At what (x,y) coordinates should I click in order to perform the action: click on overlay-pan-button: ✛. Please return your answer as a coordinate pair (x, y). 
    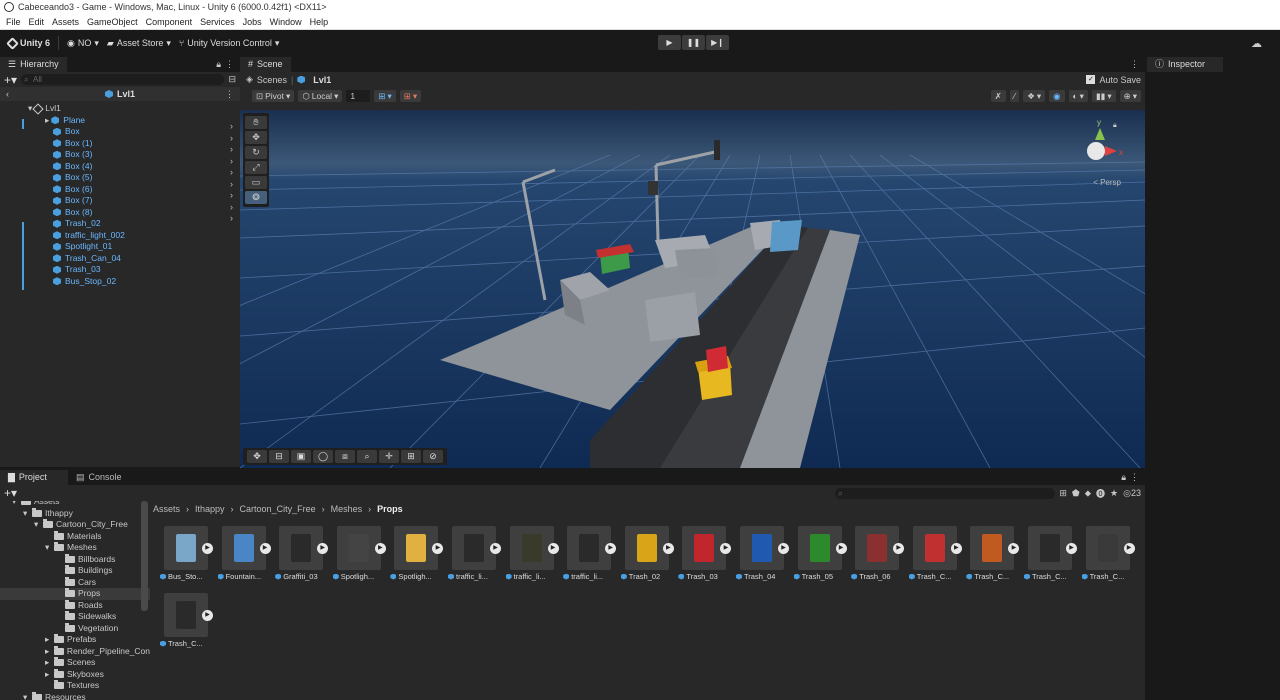
    Looking at the image, I should click on (389, 456).